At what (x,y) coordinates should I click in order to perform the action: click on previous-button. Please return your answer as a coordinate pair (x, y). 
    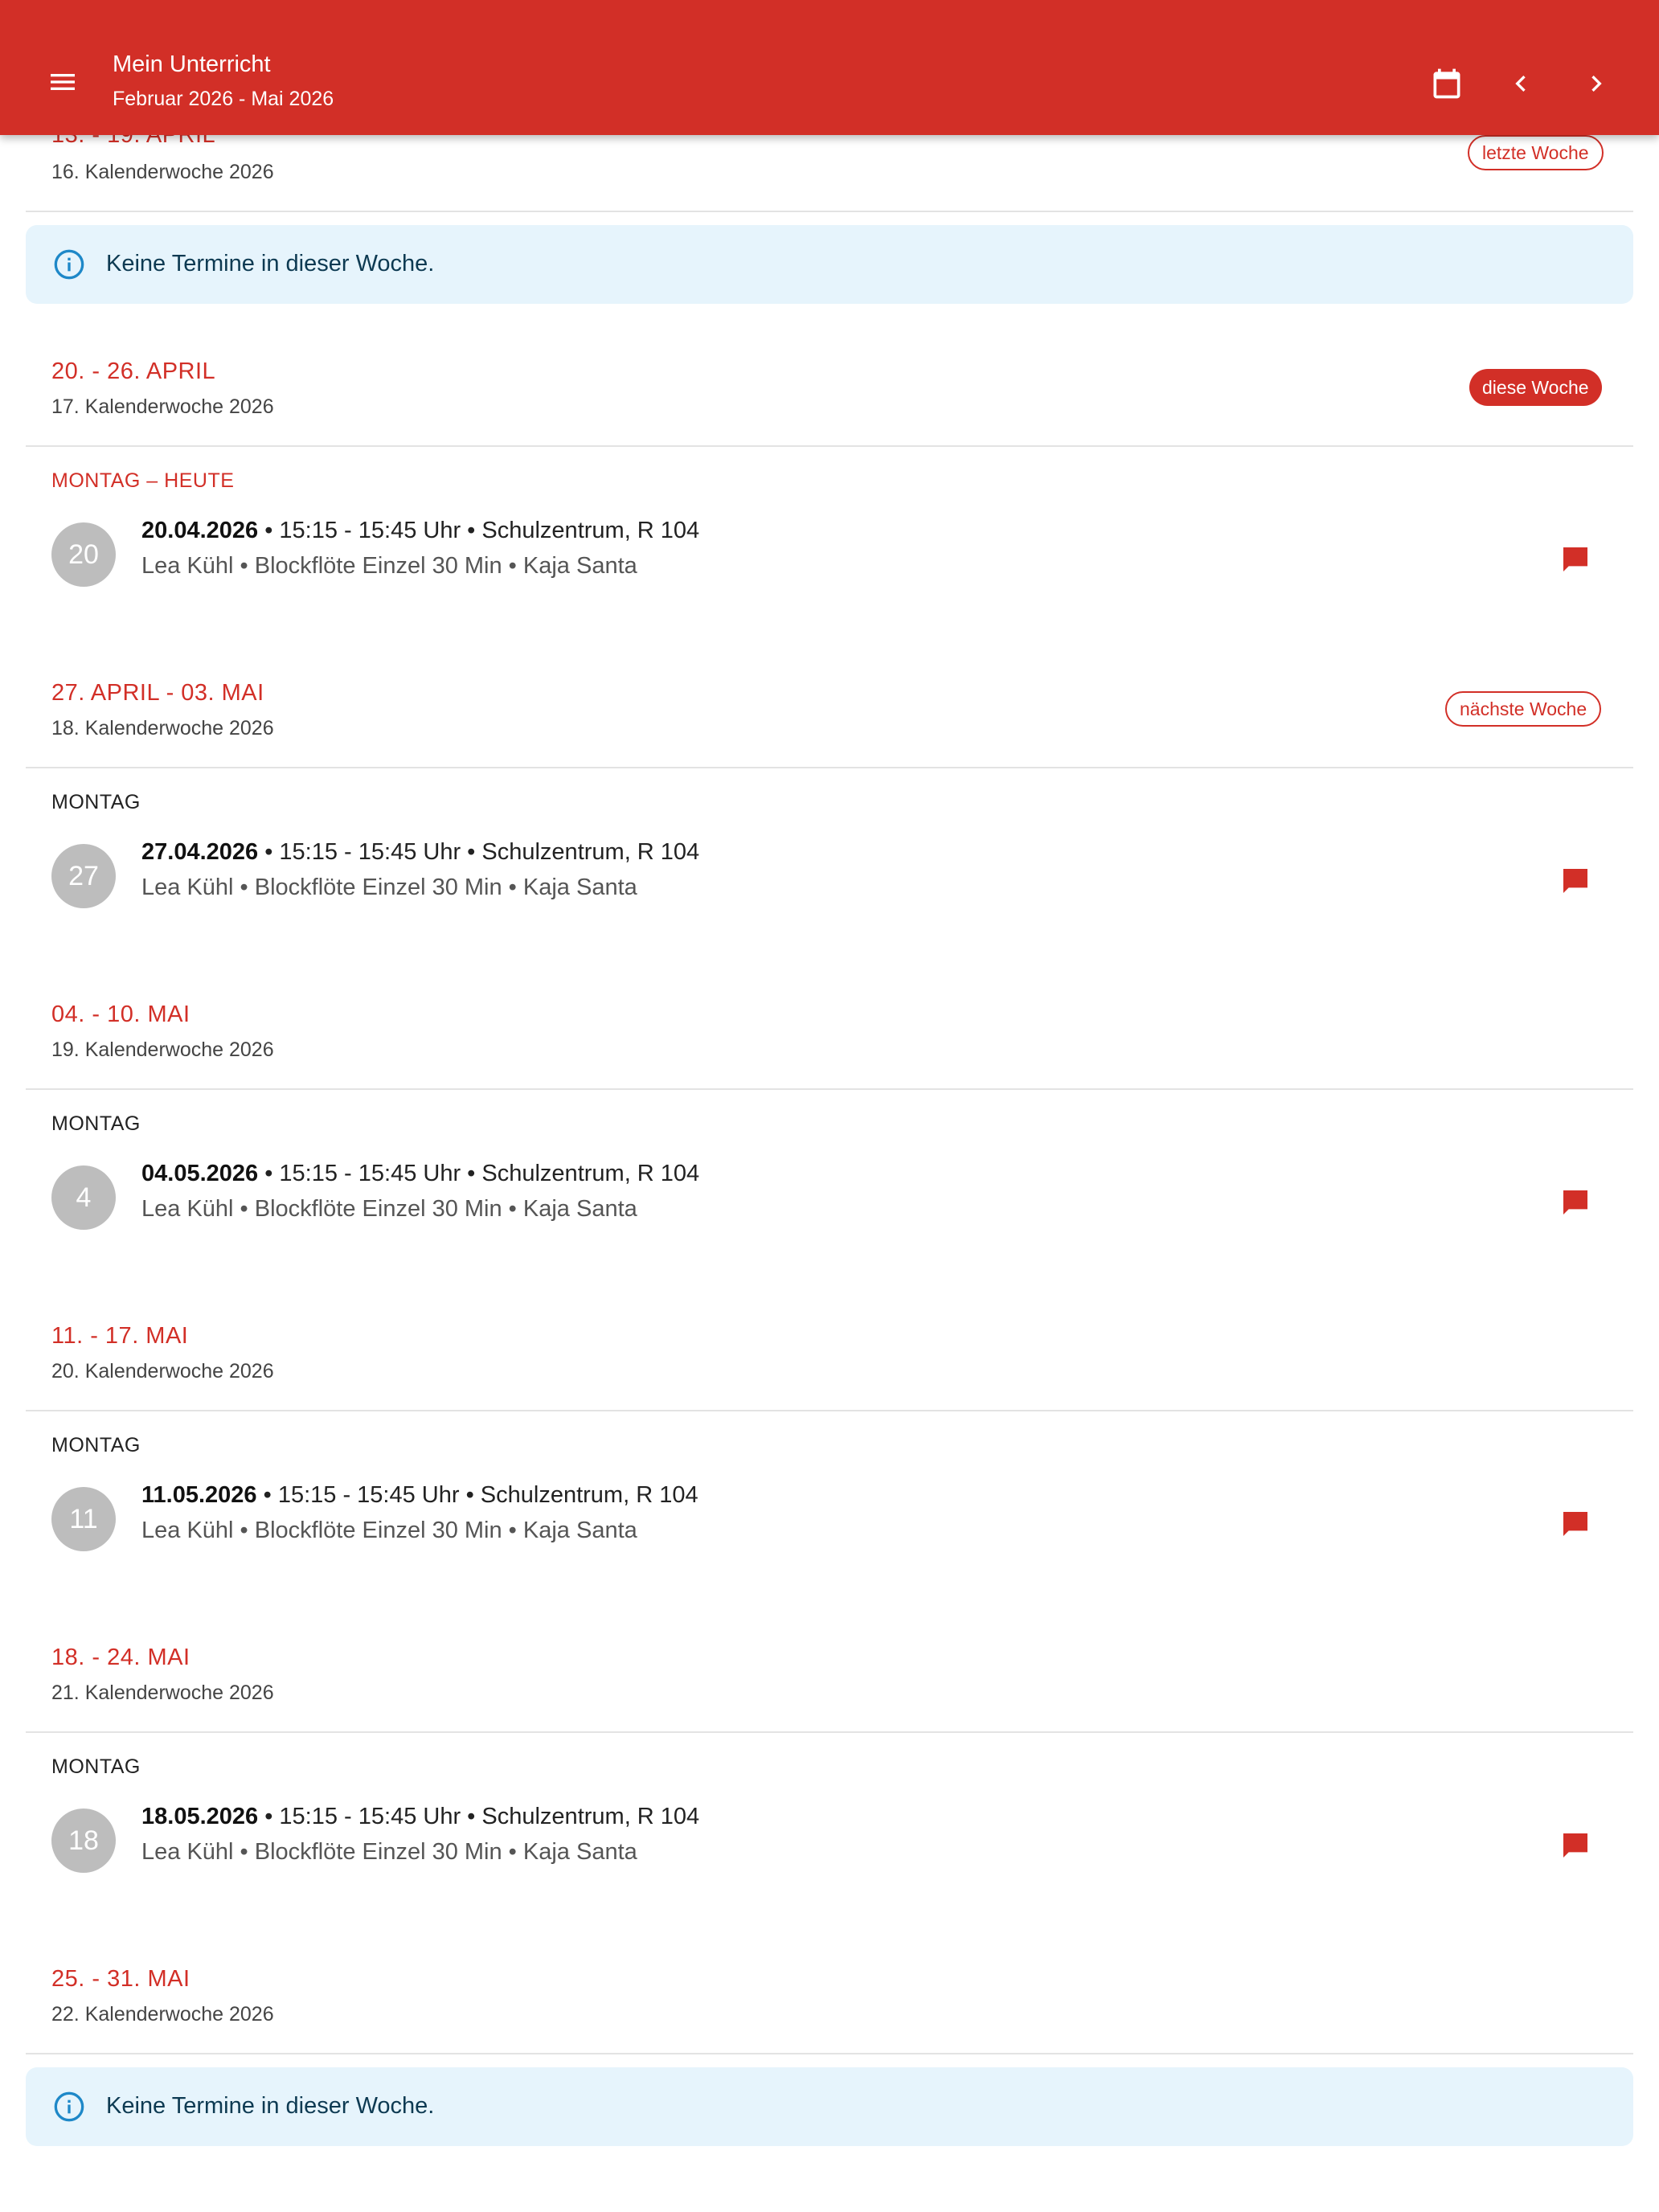
    Looking at the image, I should click on (1520, 83).